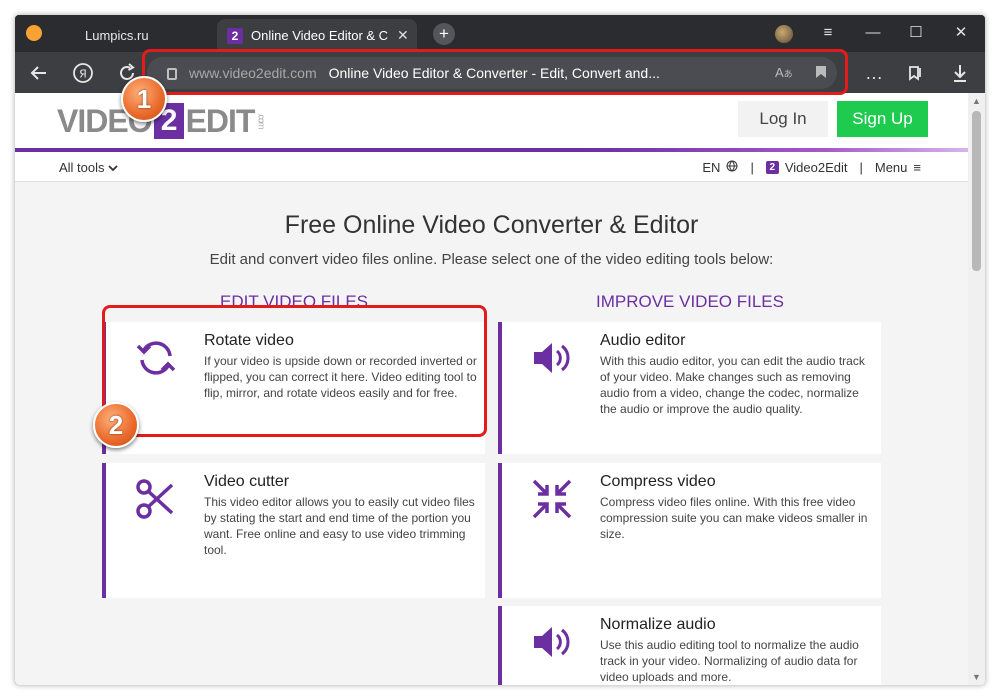 This screenshot has width=1000, height=700. Describe the element at coordinates (235, 35) in the screenshot. I see `video2edit-favicon-icon: 2` at that location.